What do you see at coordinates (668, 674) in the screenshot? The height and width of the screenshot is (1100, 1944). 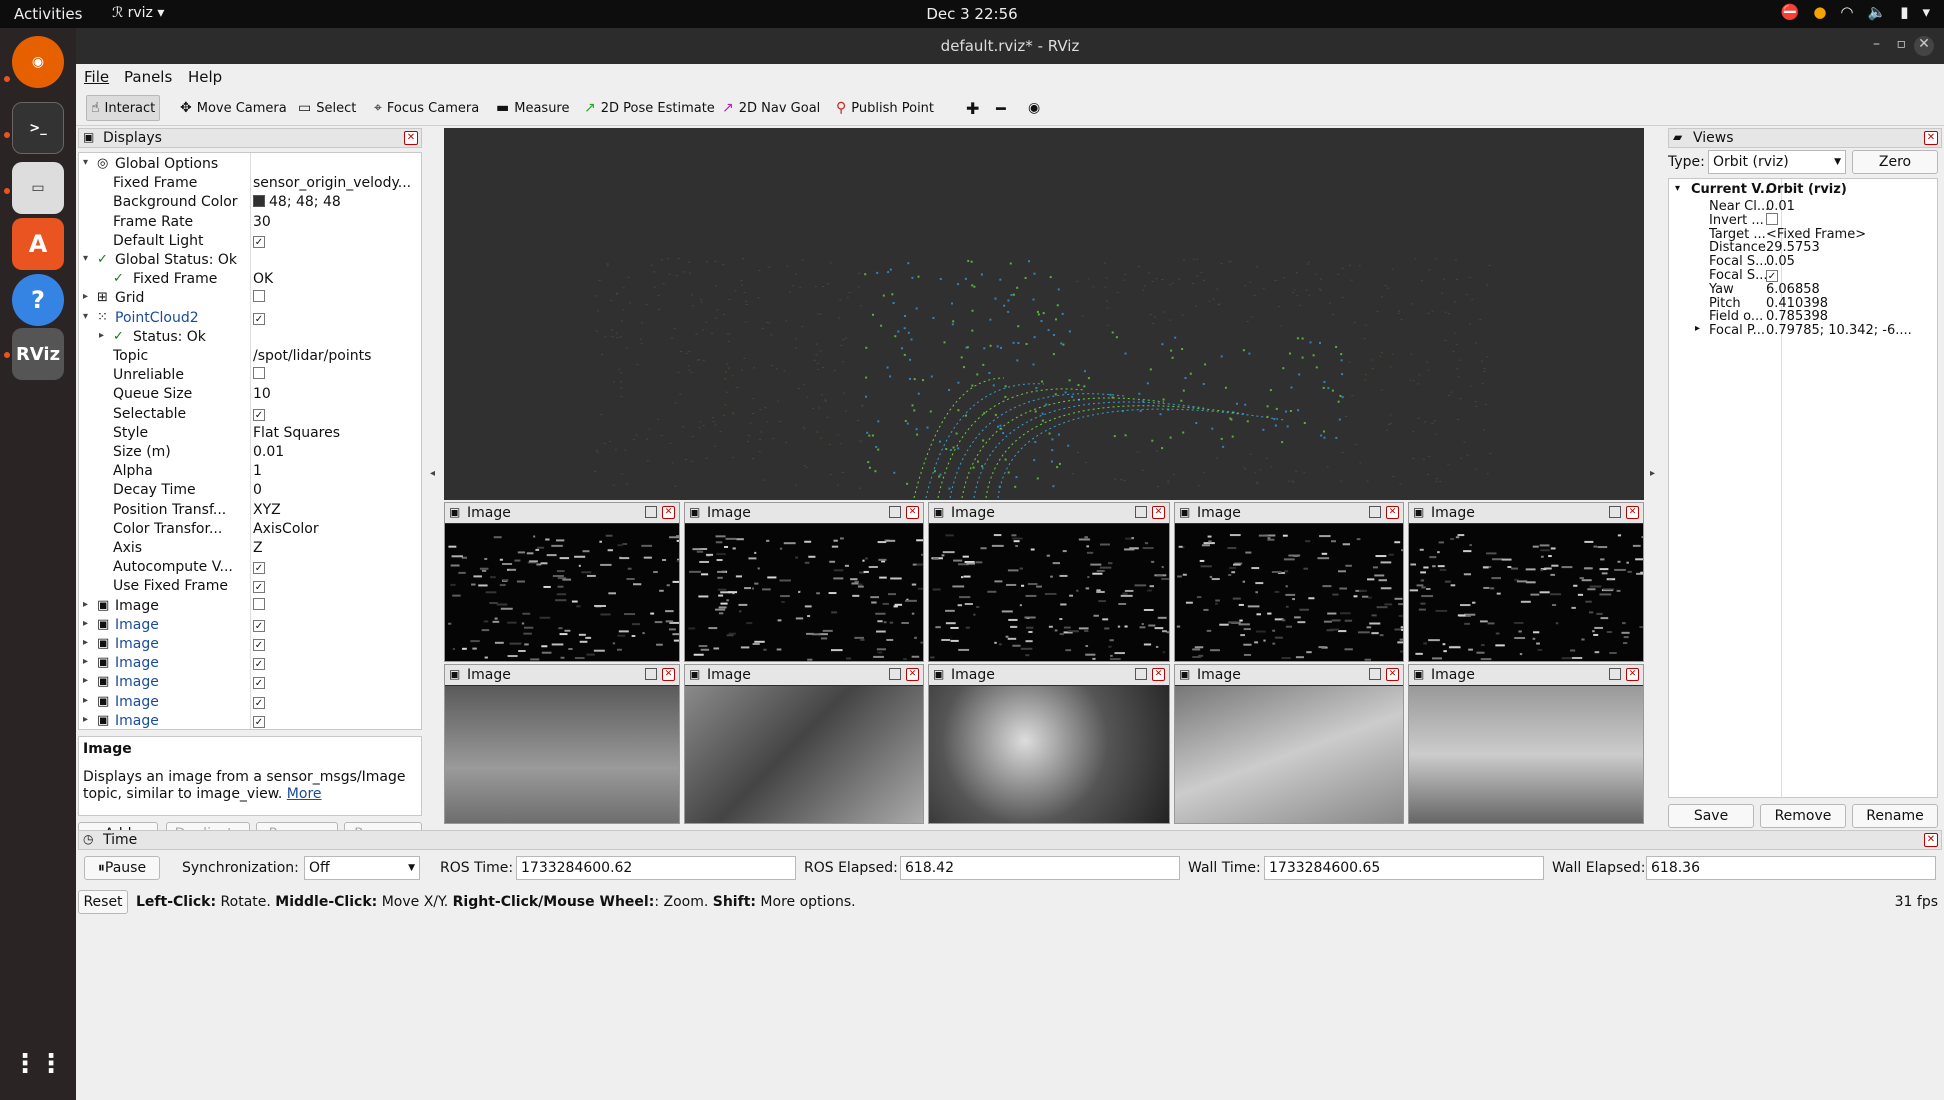 I see `close-icon: ✕` at bounding box center [668, 674].